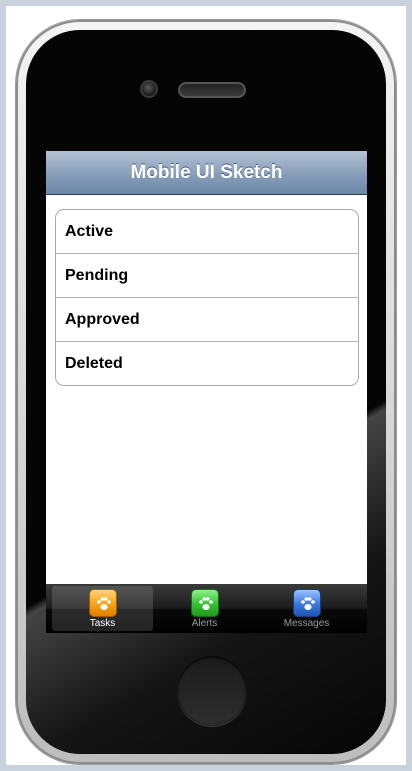  Describe the element at coordinates (207, 320) in the screenshot. I see `list-item-approved: Approved` at that location.